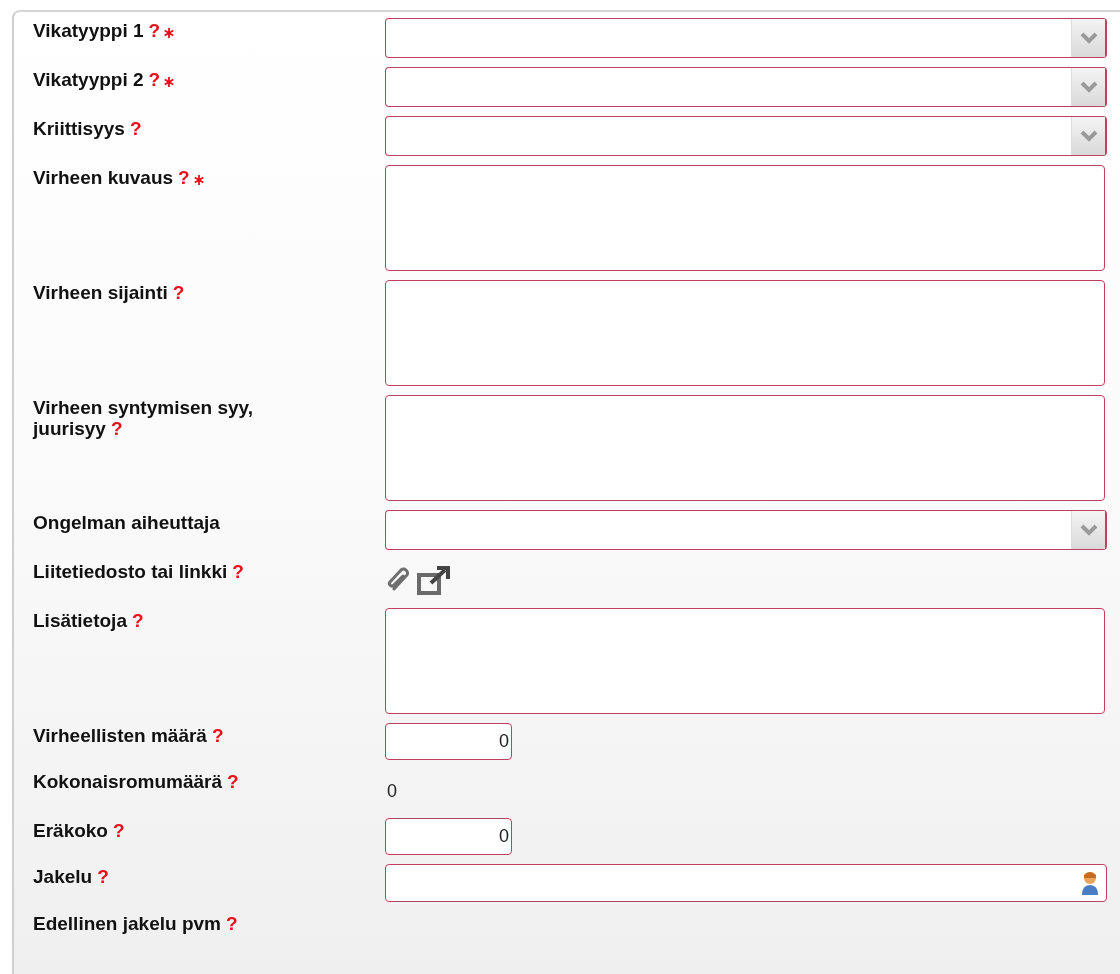 The height and width of the screenshot is (974, 1120). What do you see at coordinates (746, 883) in the screenshot?
I see `input-field` at bounding box center [746, 883].